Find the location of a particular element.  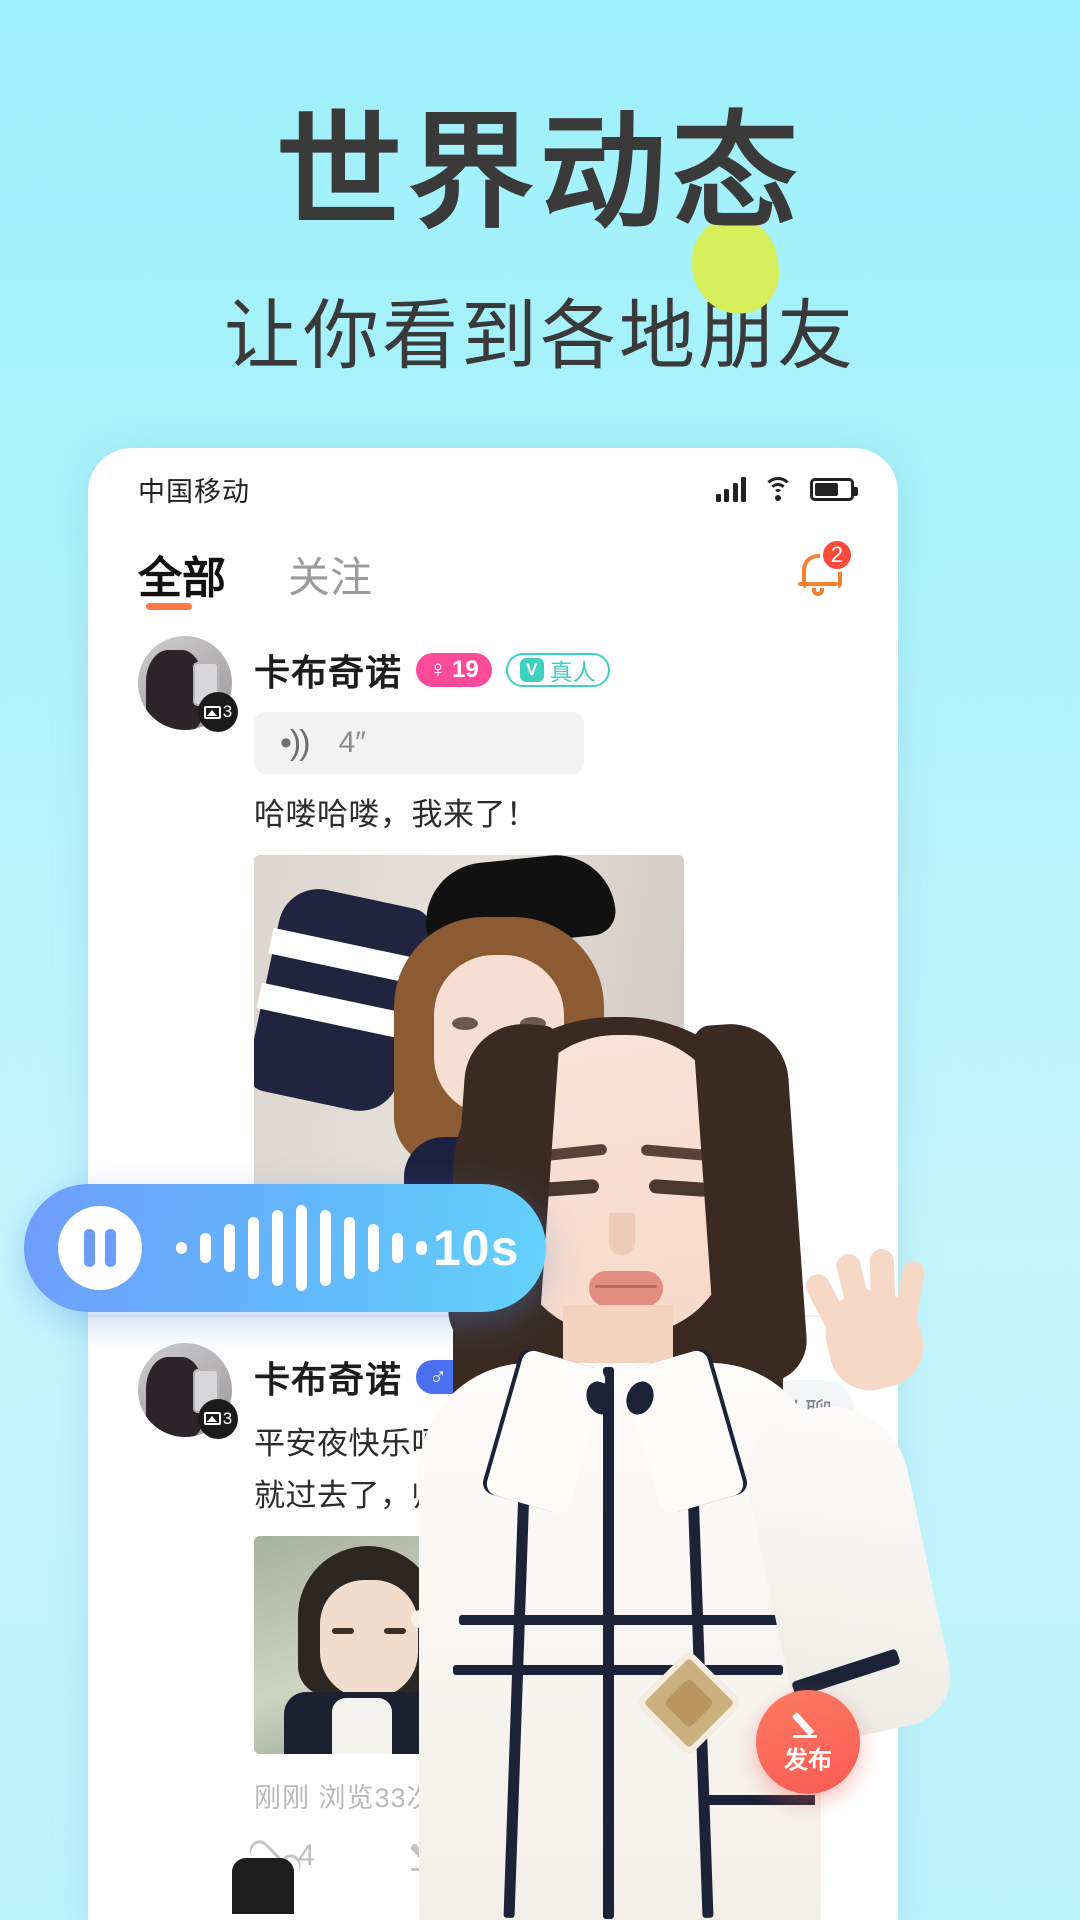

verified-badge: V 真人 is located at coordinates (557, 670).